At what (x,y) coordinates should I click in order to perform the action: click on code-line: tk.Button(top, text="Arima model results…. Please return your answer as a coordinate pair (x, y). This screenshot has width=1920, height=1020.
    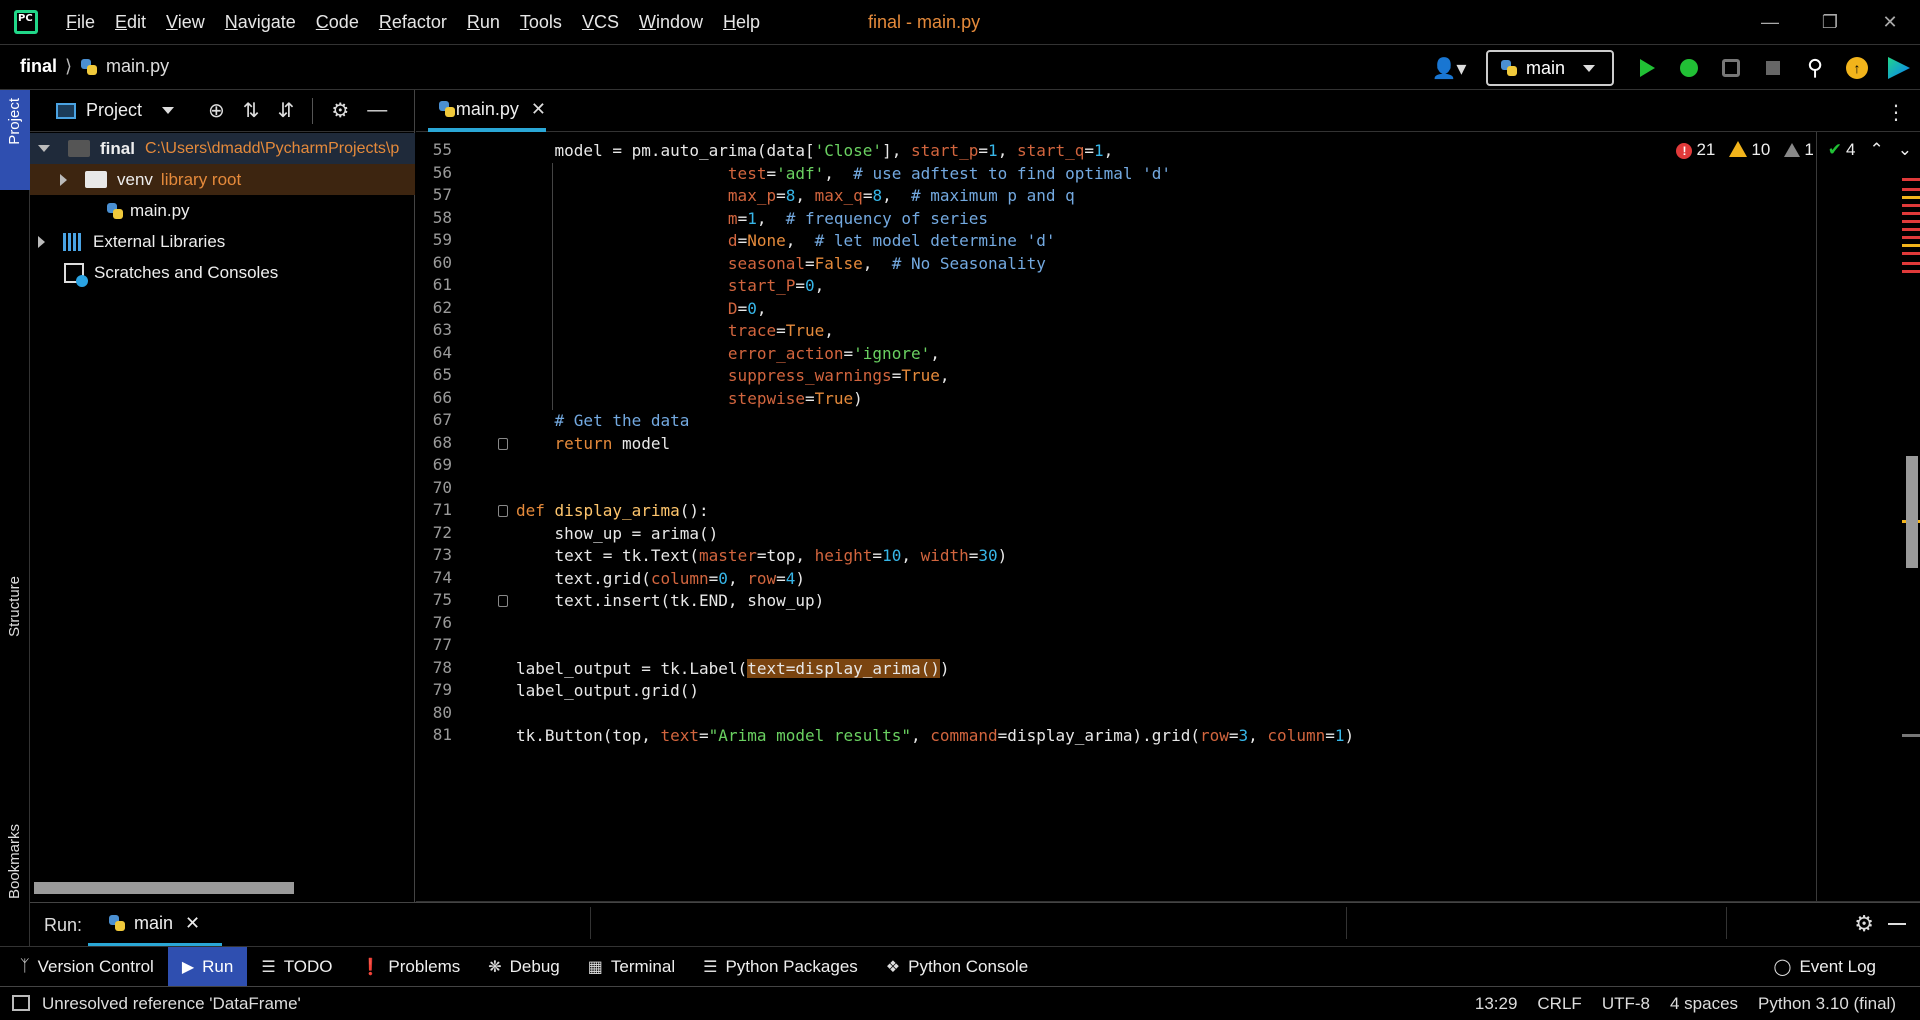
    Looking at the image, I should click on (935, 736).